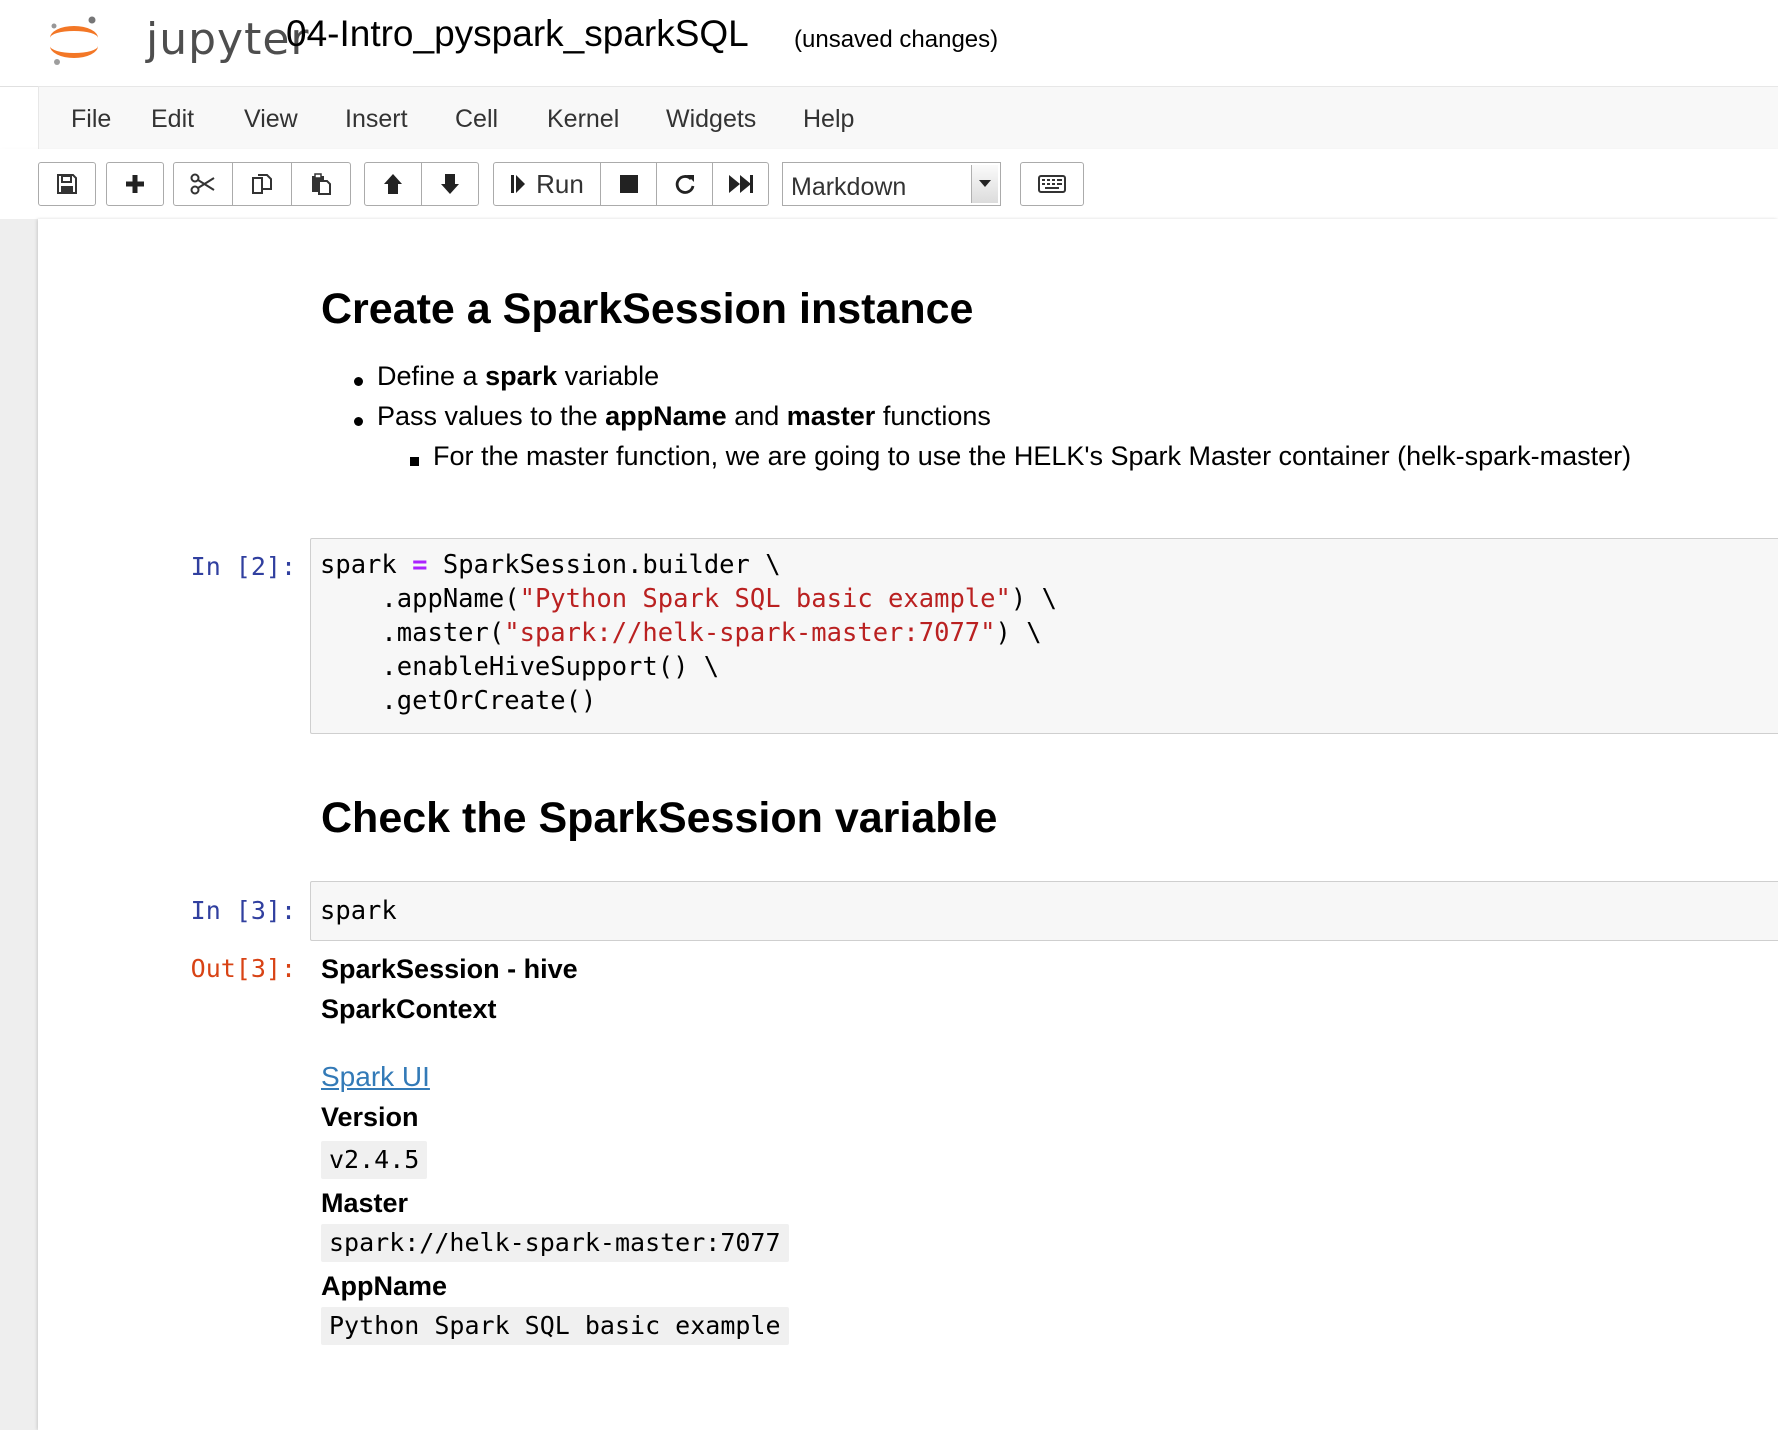 The image size is (1778, 1430). I want to click on spark-ui-link: Spark UI, so click(375, 1077).